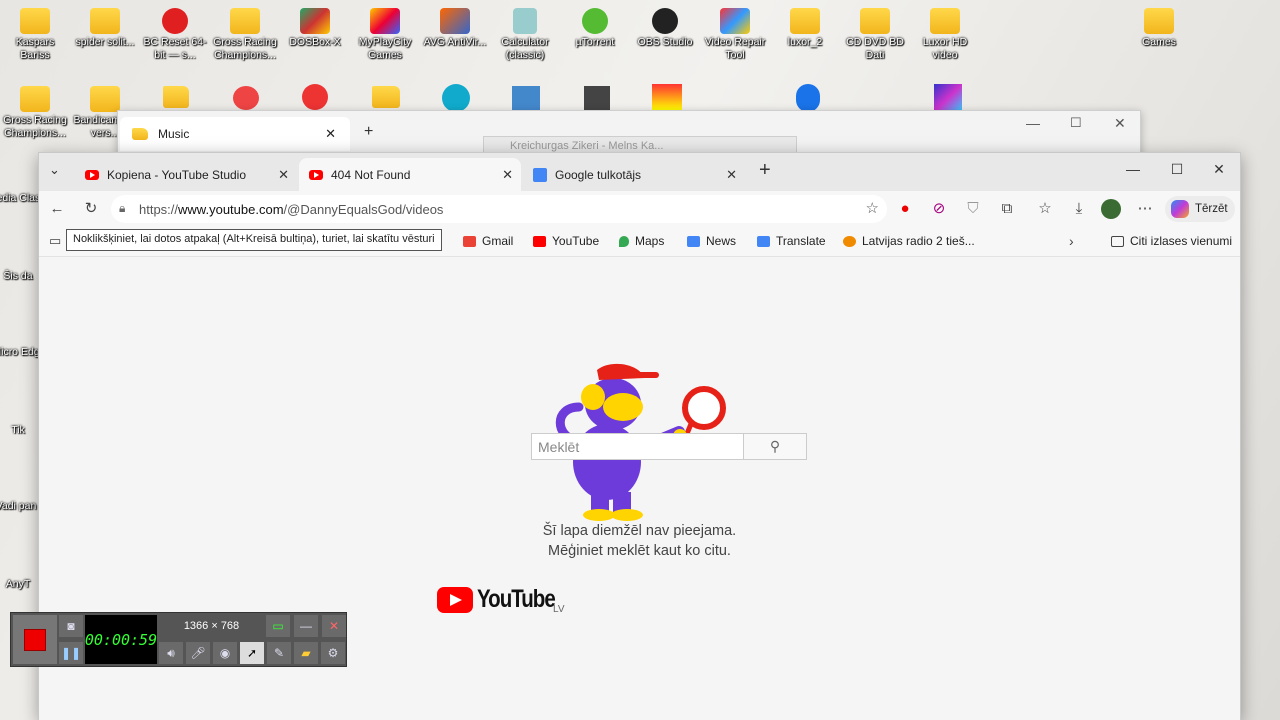 The image size is (1280, 720). What do you see at coordinates (1181, 241) in the screenshot?
I see `bookmark-label: Citi izlases vienumi` at bounding box center [1181, 241].